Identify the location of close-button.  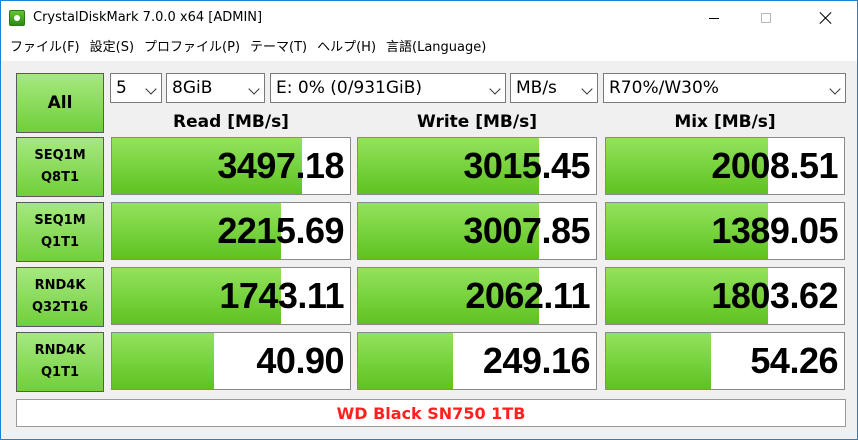
(826, 18).